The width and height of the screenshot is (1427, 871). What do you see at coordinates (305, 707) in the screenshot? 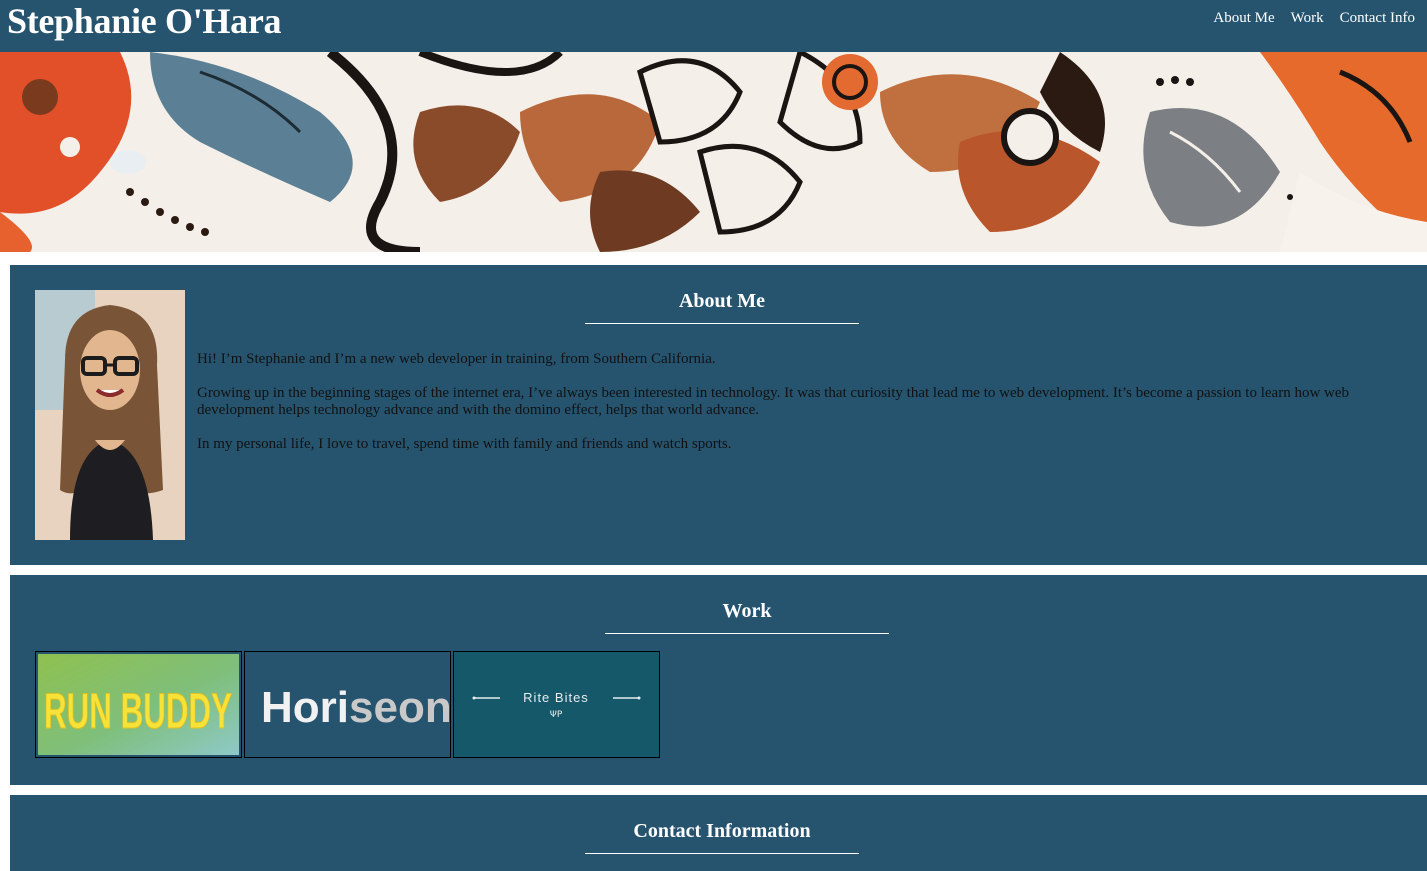
I see `project-horiseon-label-part1: Hori` at bounding box center [305, 707].